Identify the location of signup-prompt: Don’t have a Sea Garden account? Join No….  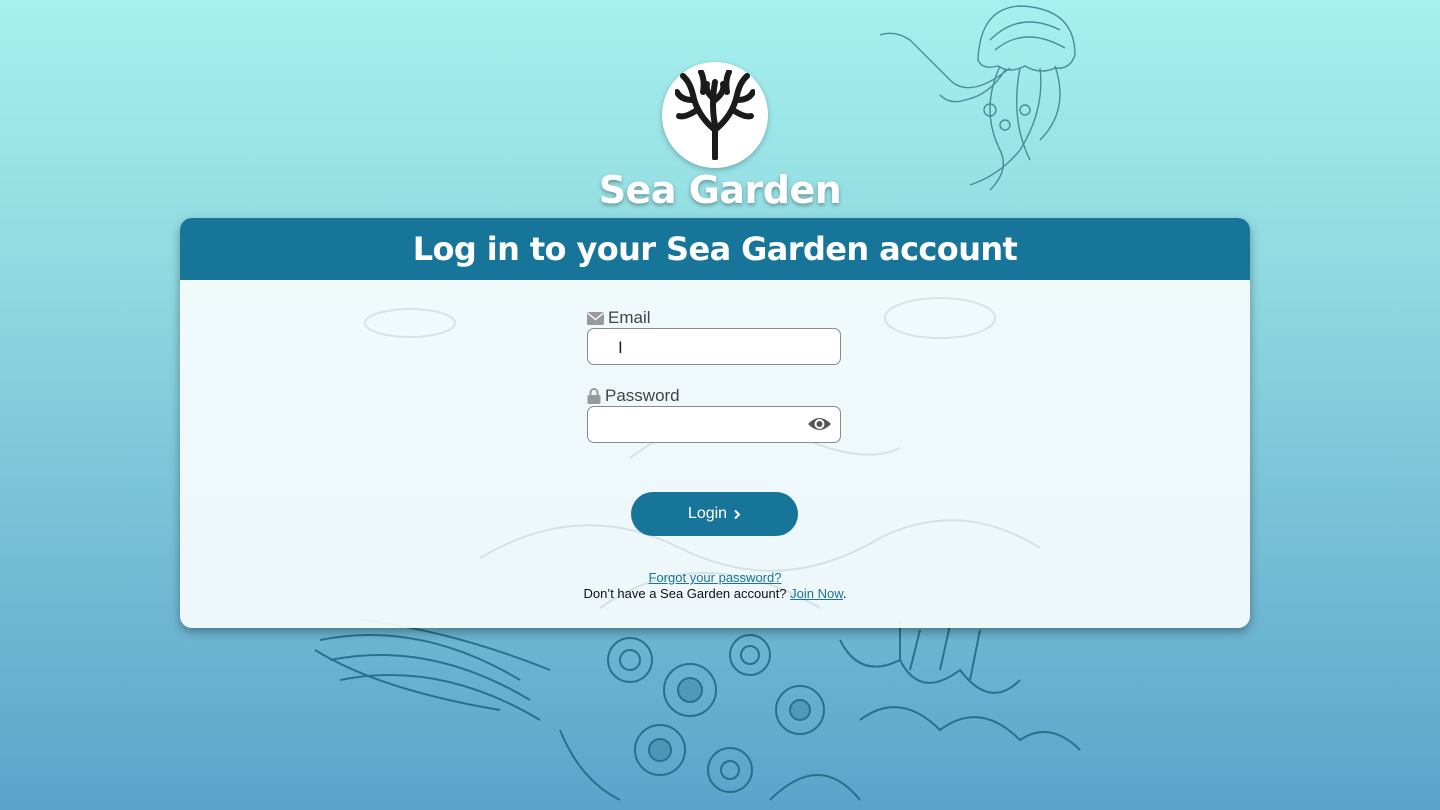
(715, 593).